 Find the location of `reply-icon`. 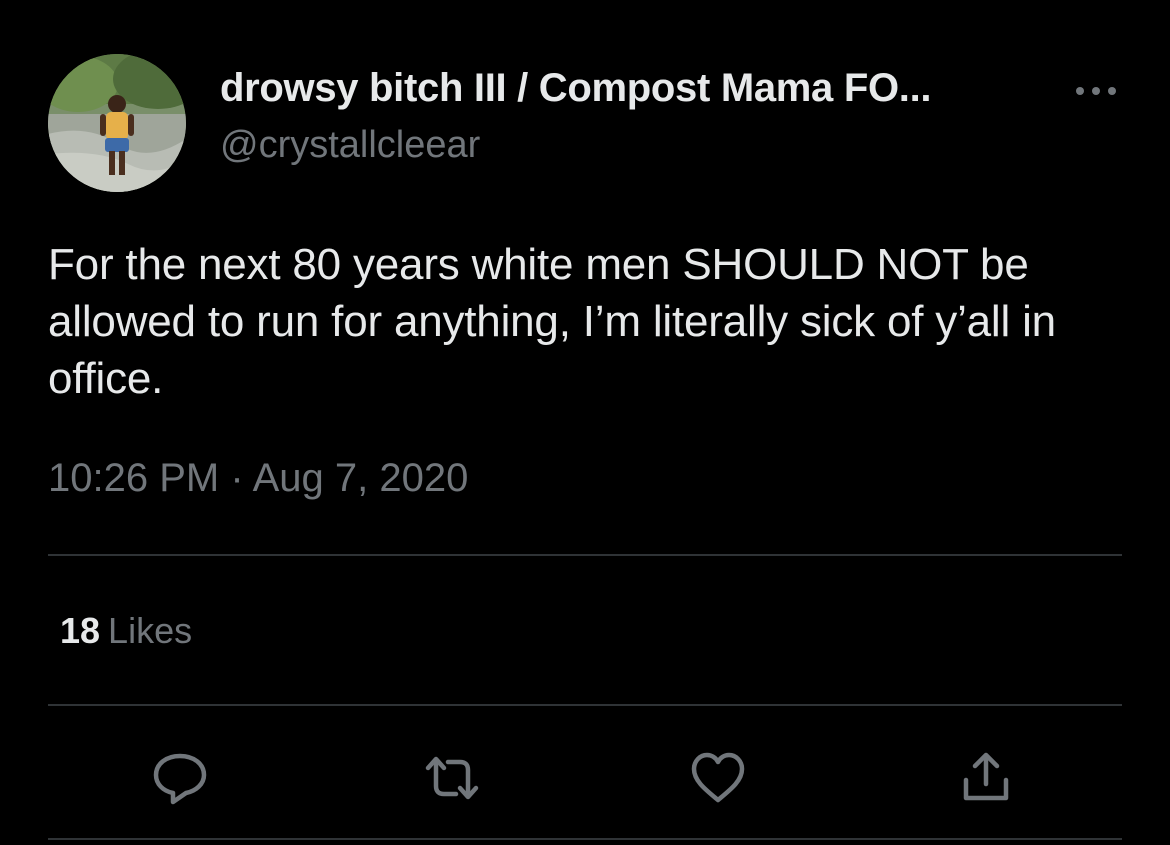

reply-icon is located at coordinates (180, 779).